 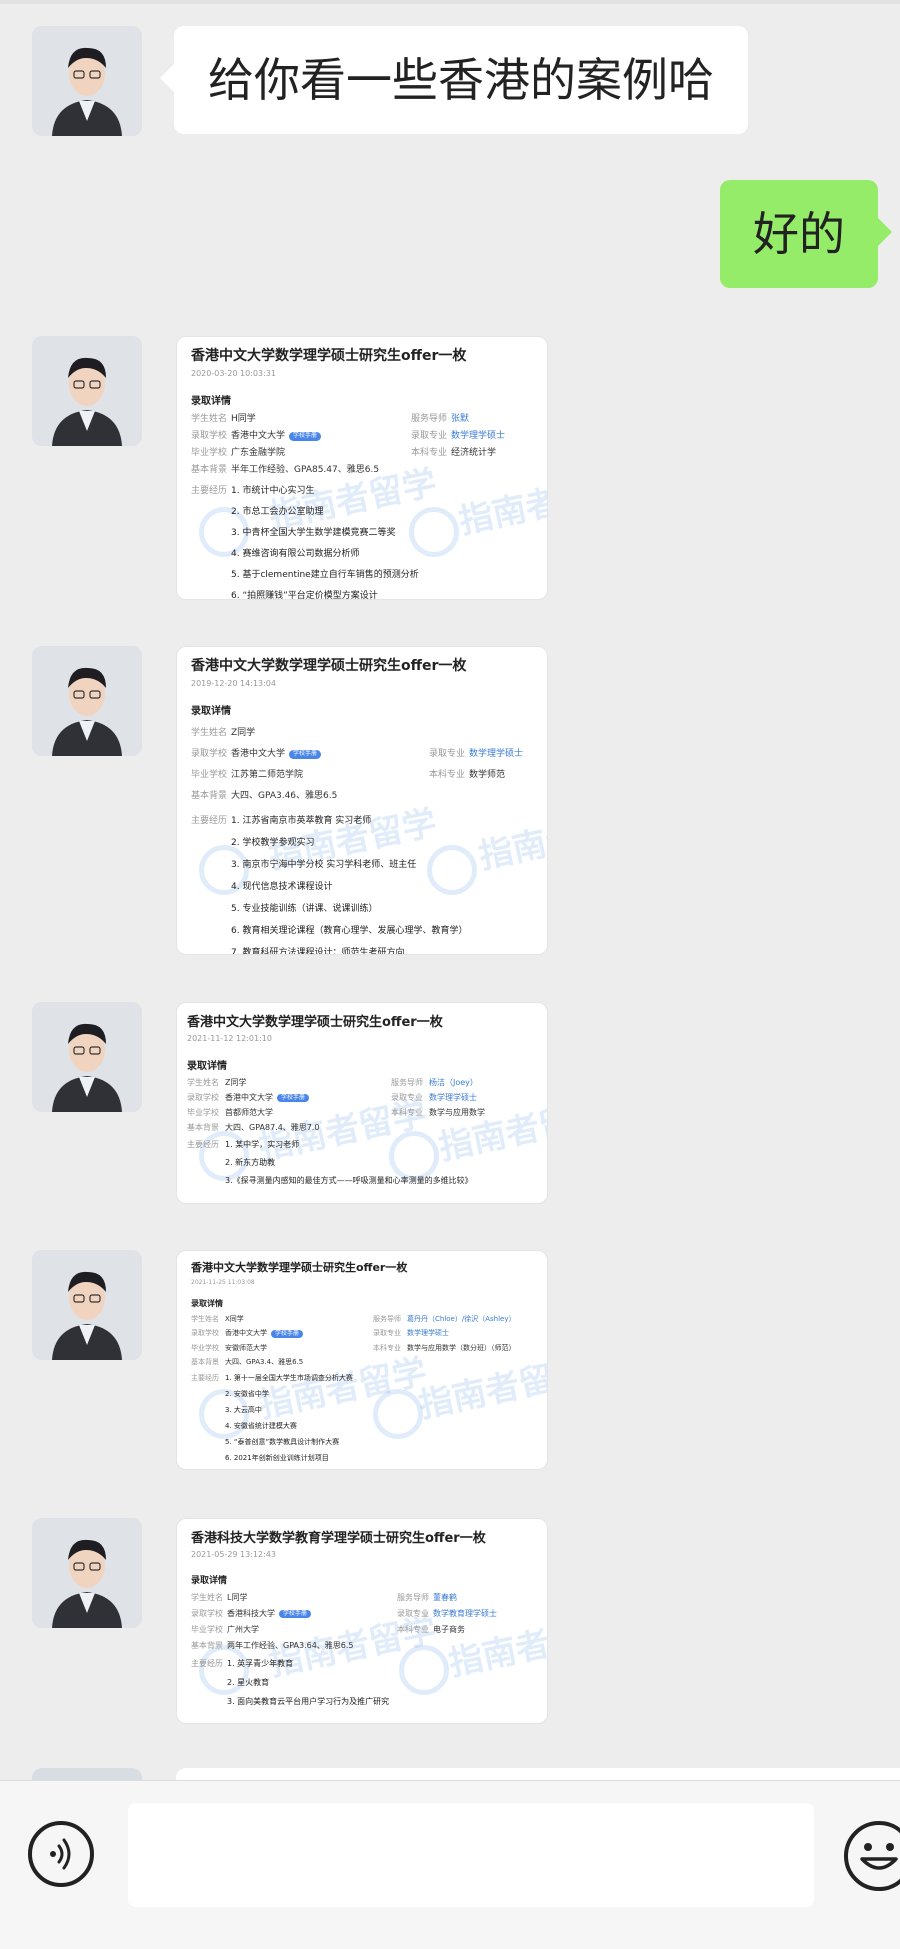 What do you see at coordinates (282, 887) in the screenshot?
I see `experience-item: 4. 现代信息技术课程设计` at bounding box center [282, 887].